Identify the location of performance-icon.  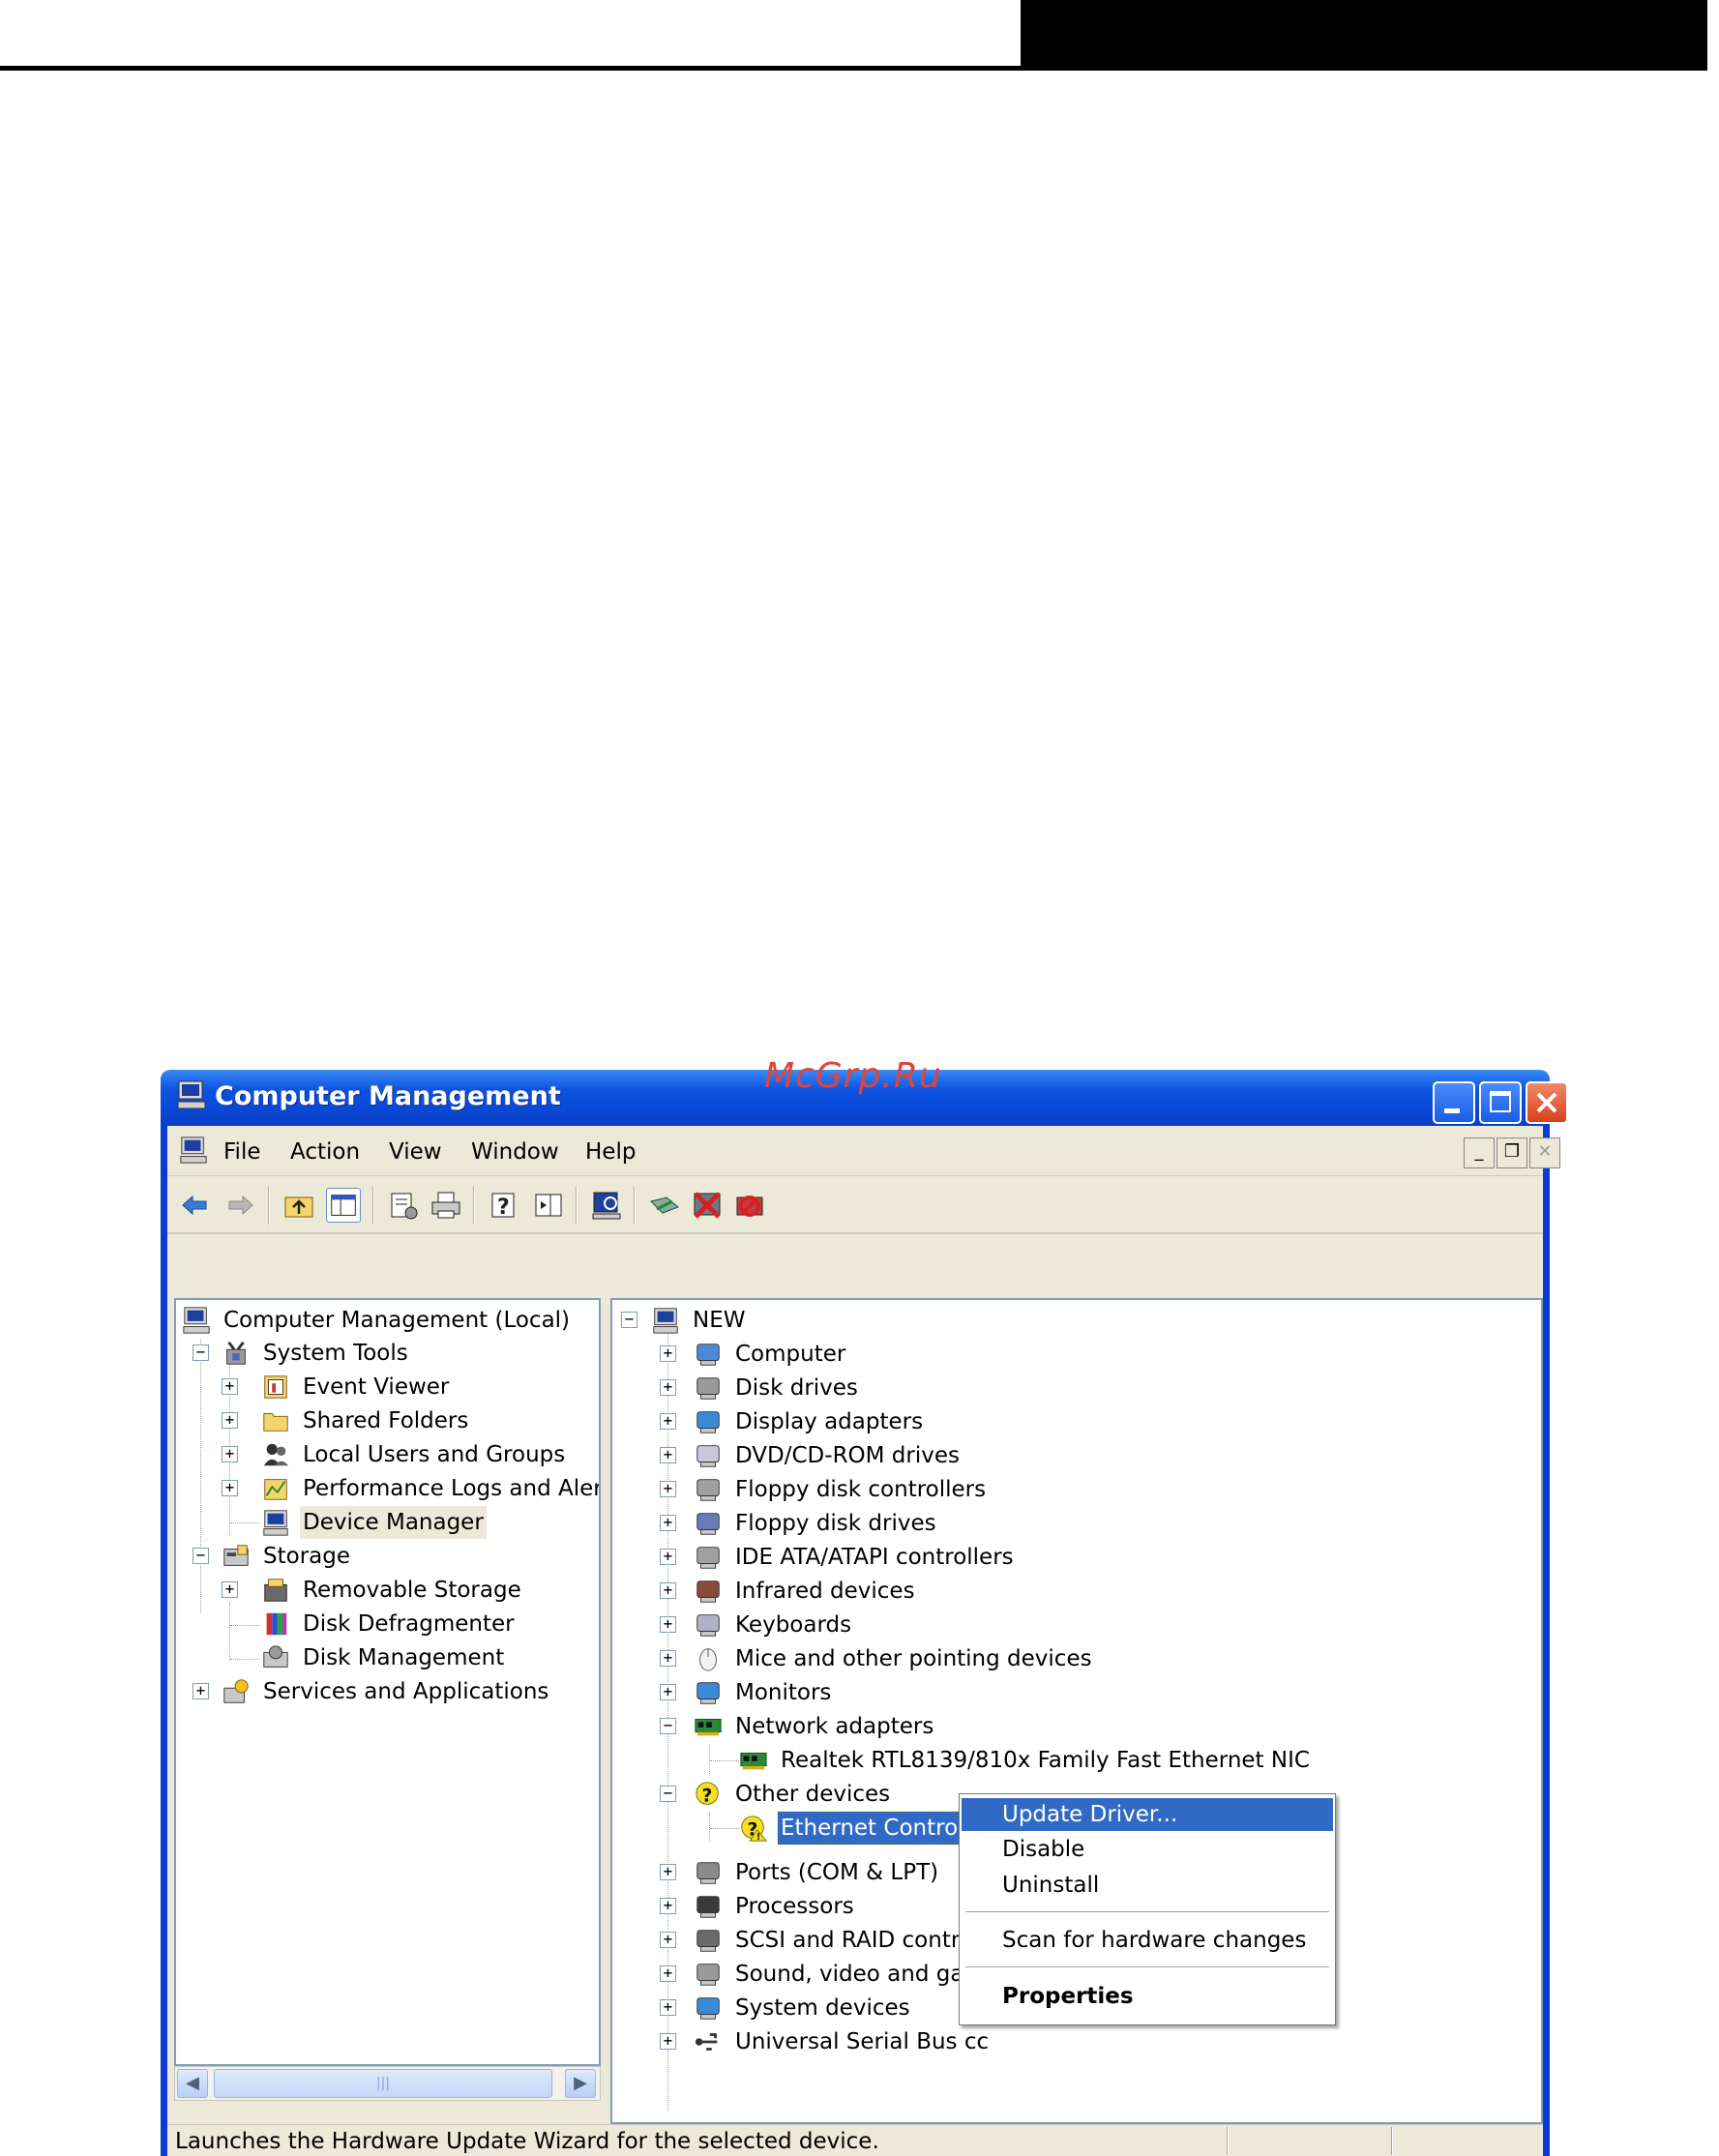
(275, 1489).